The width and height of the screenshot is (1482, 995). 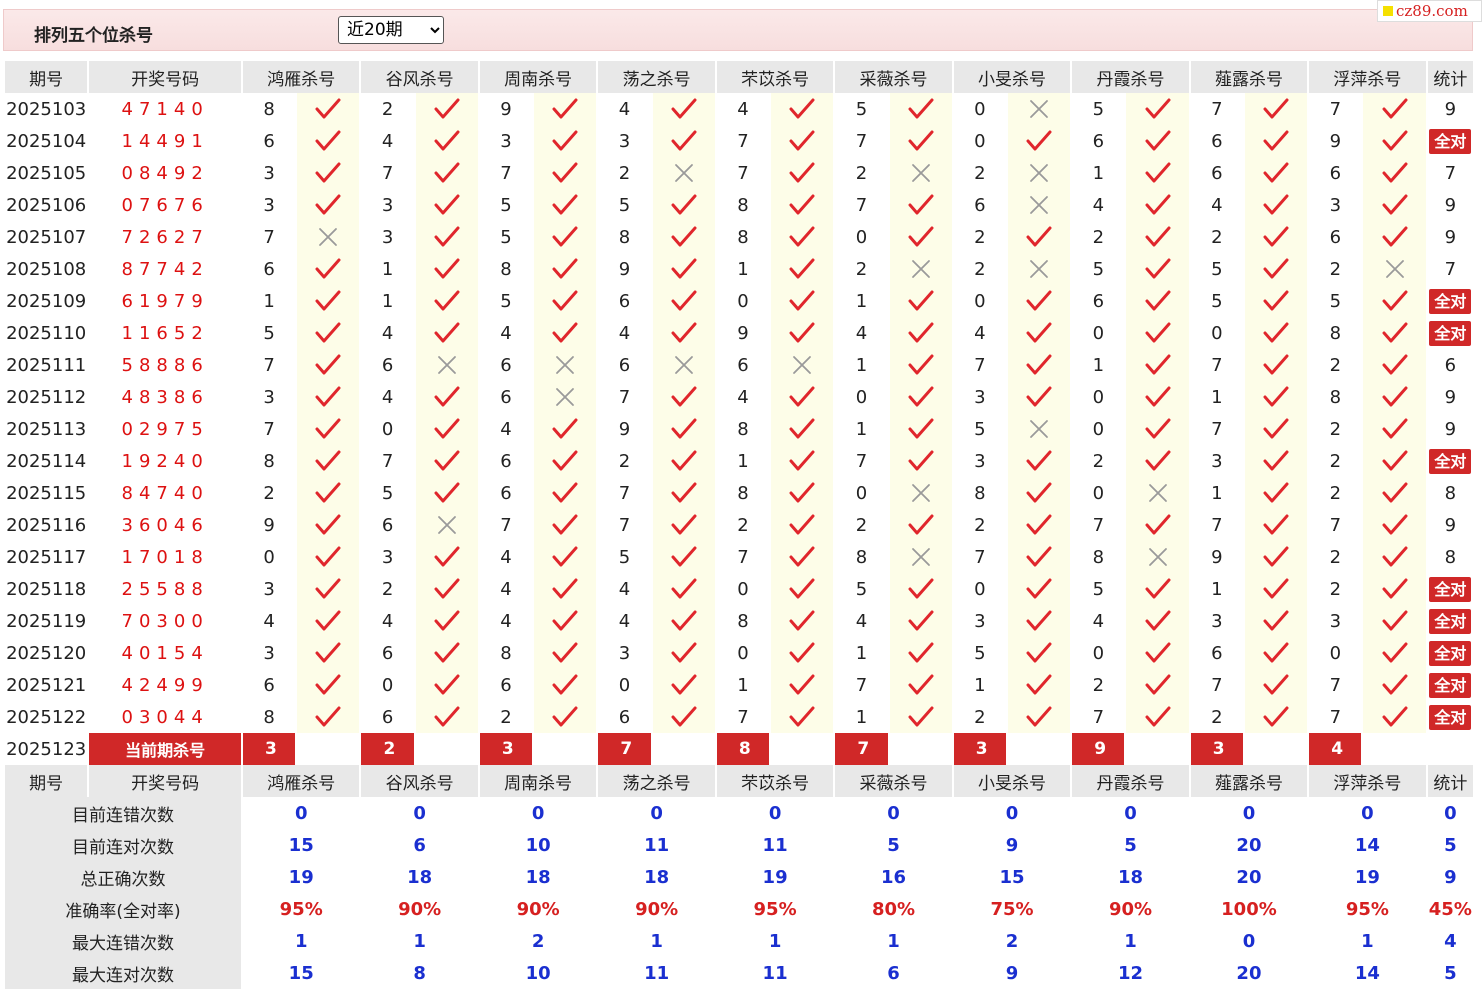 I want to click on period-cell: 2025120, so click(x=46, y=653).